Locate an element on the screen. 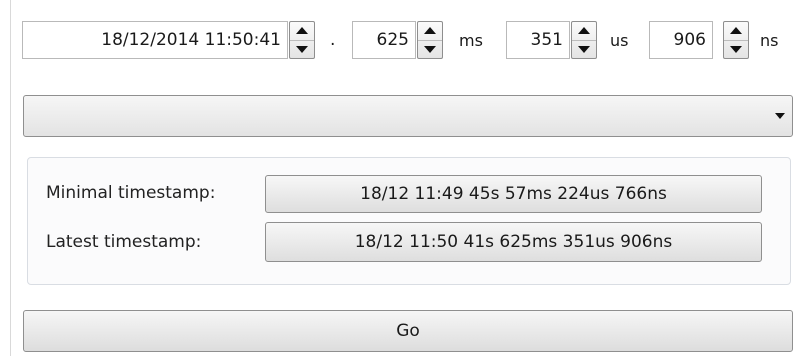 The width and height of the screenshot is (795, 356). microseconds-field: 351 is located at coordinates (538, 40).